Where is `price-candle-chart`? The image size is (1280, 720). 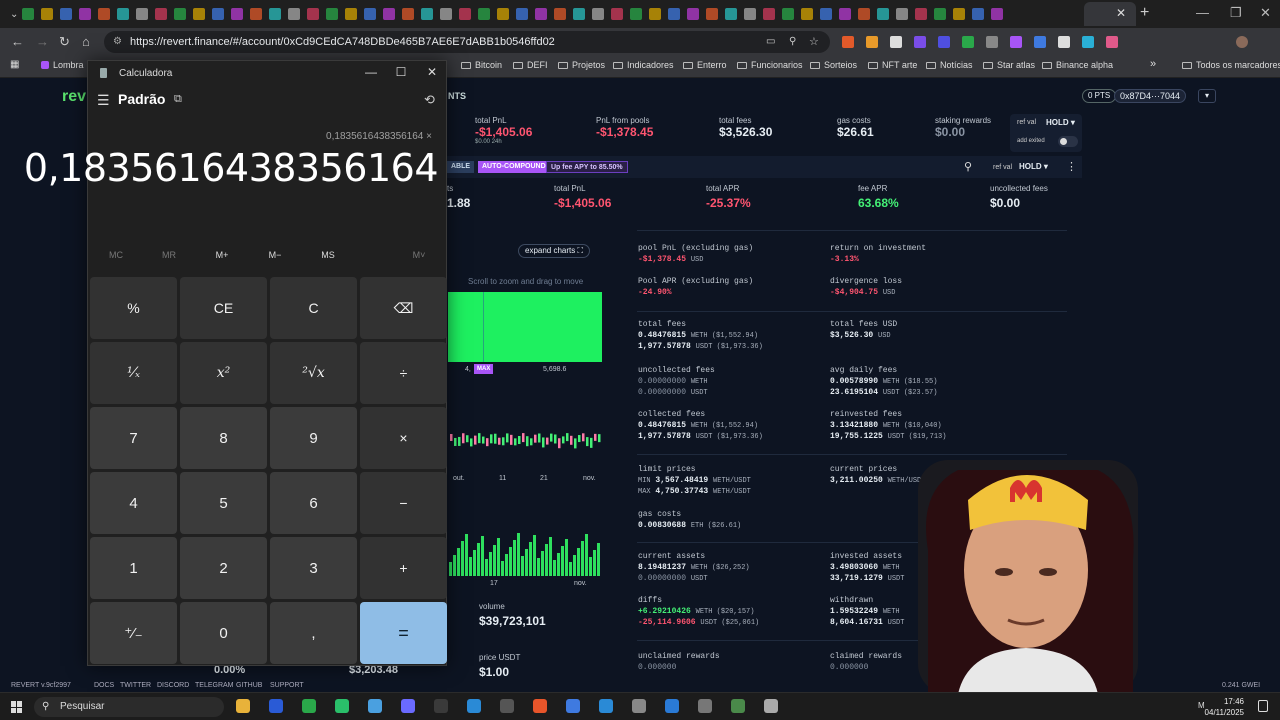 price-candle-chart is located at coordinates (525, 441).